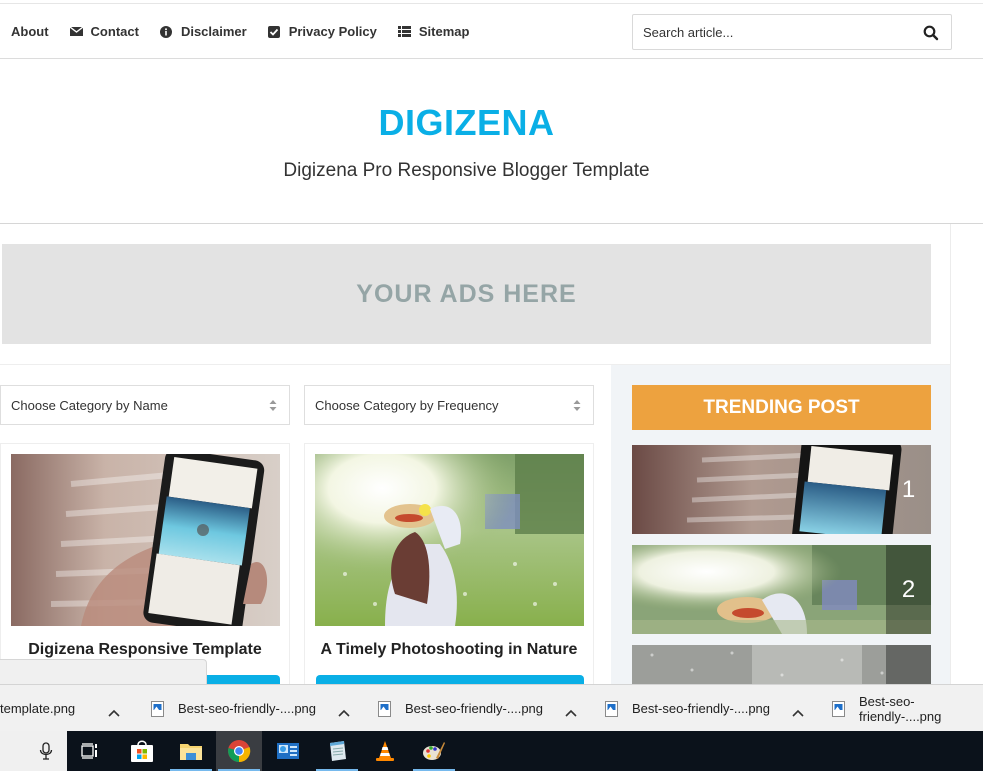 The image size is (983, 771). Describe the element at coordinates (931, 33) in the screenshot. I see `search-icon` at that location.